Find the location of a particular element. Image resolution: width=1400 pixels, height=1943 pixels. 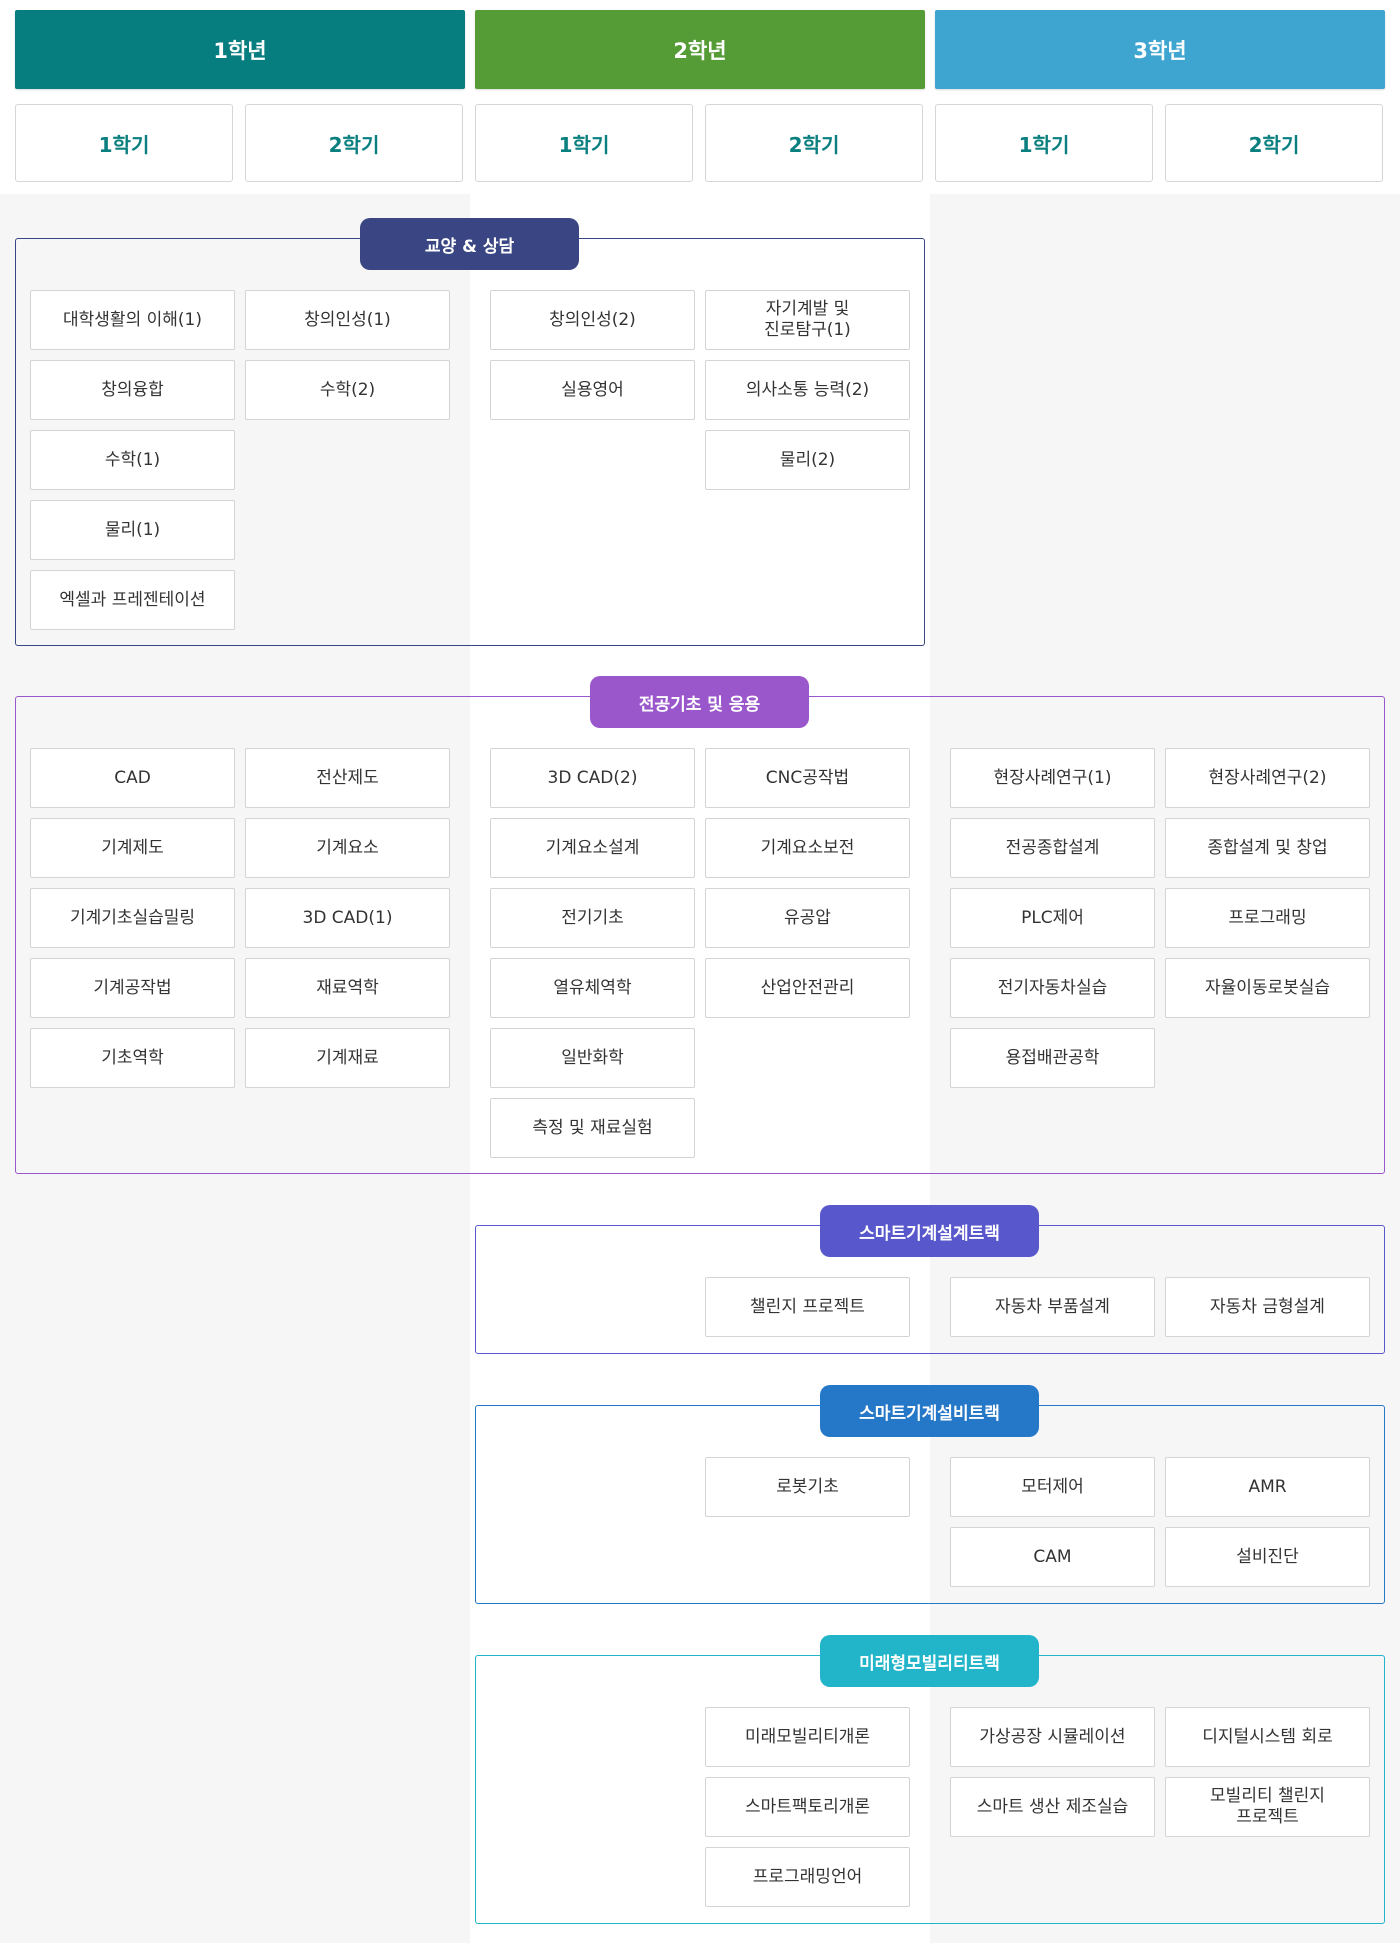

course-button: 3D CAD(2) is located at coordinates (592, 778).